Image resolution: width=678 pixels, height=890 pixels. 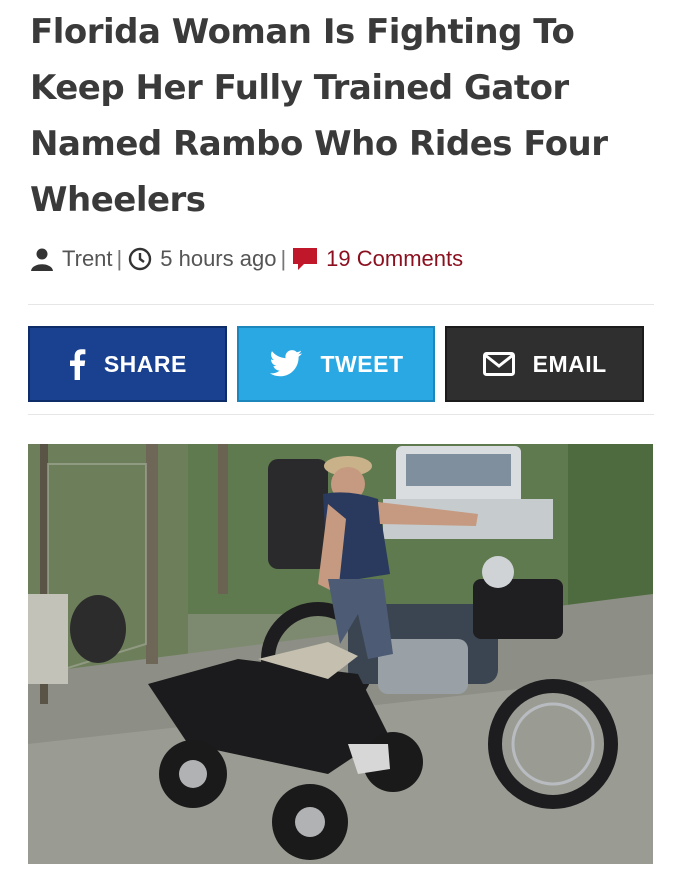 What do you see at coordinates (140, 259) in the screenshot?
I see `clock-icon` at bounding box center [140, 259].